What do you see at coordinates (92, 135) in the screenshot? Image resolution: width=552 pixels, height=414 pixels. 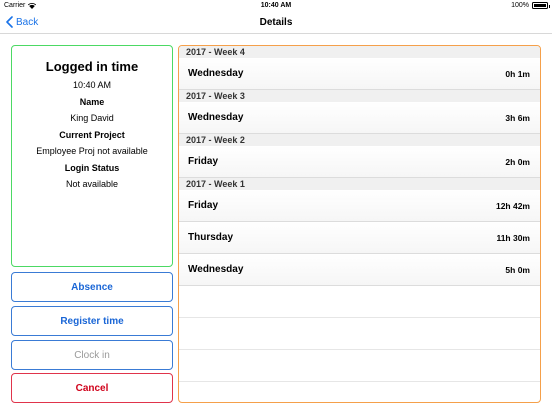 I see `project-label: Current Project` at bounding box center [92, 135].